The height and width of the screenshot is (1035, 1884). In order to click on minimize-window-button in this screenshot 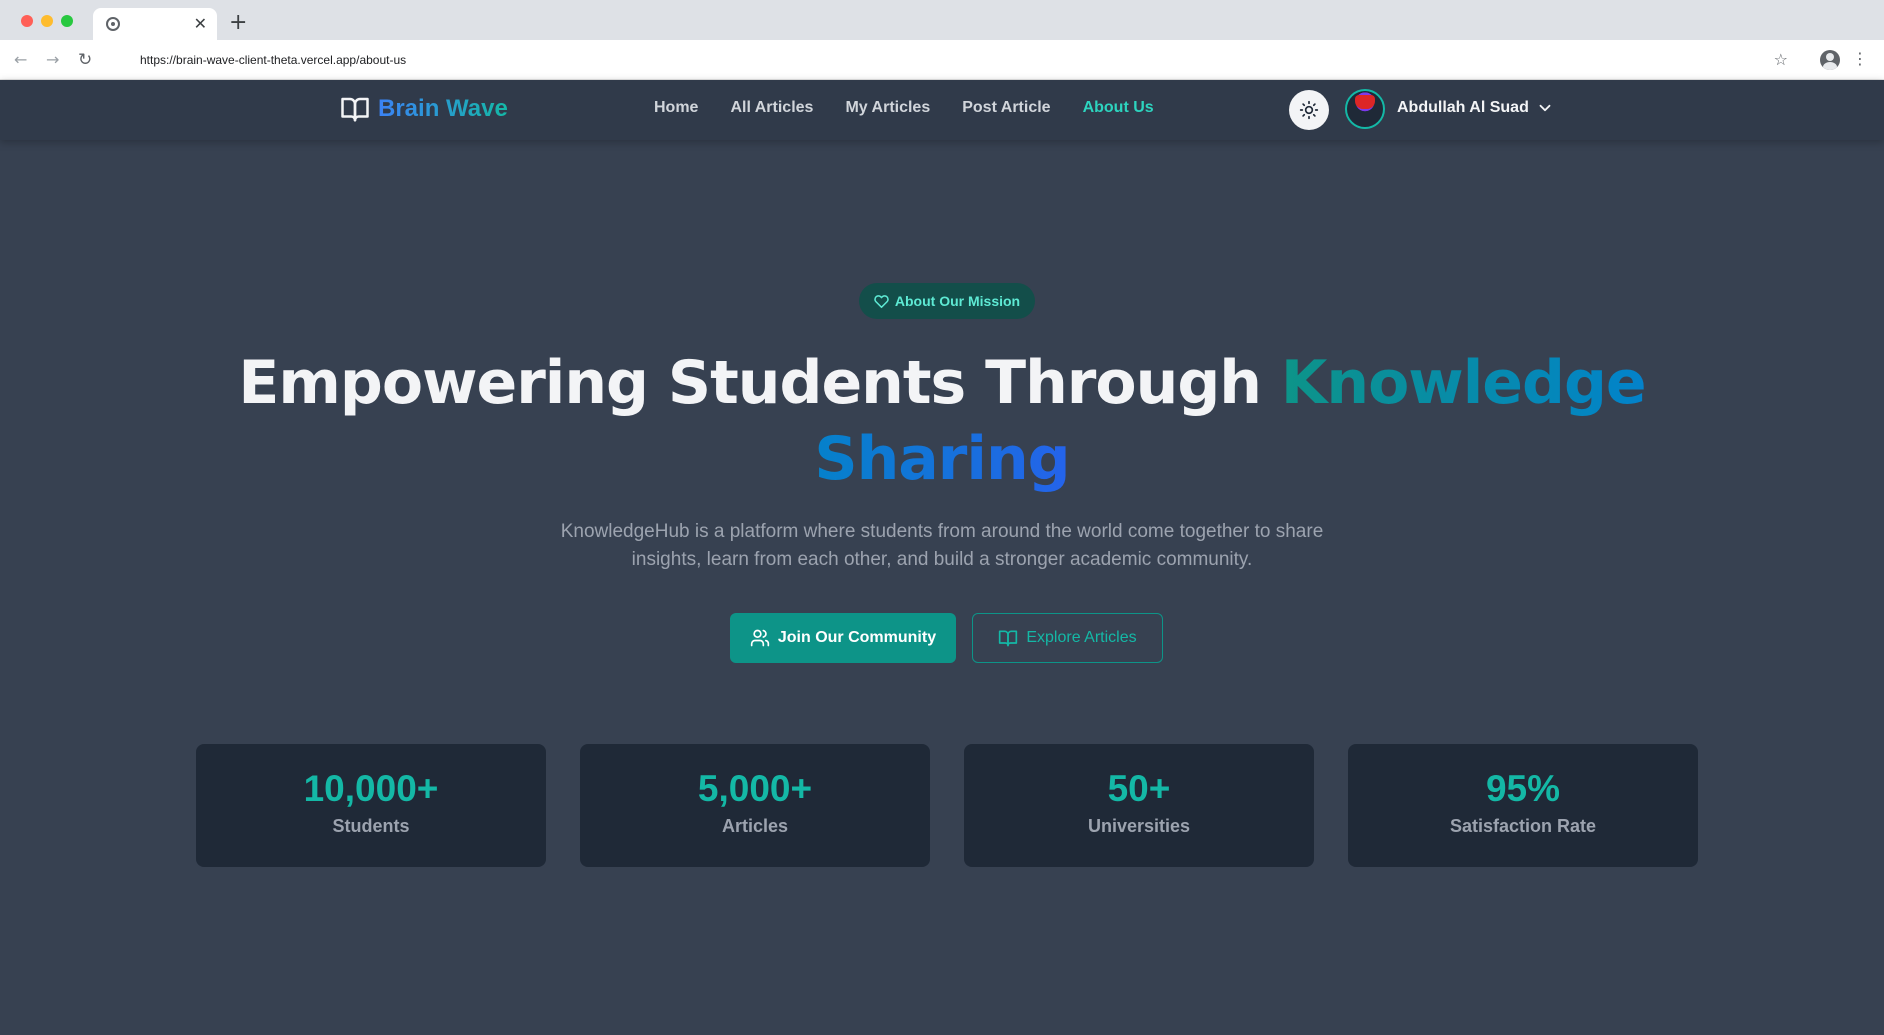, I will do `click(47, 21)`.